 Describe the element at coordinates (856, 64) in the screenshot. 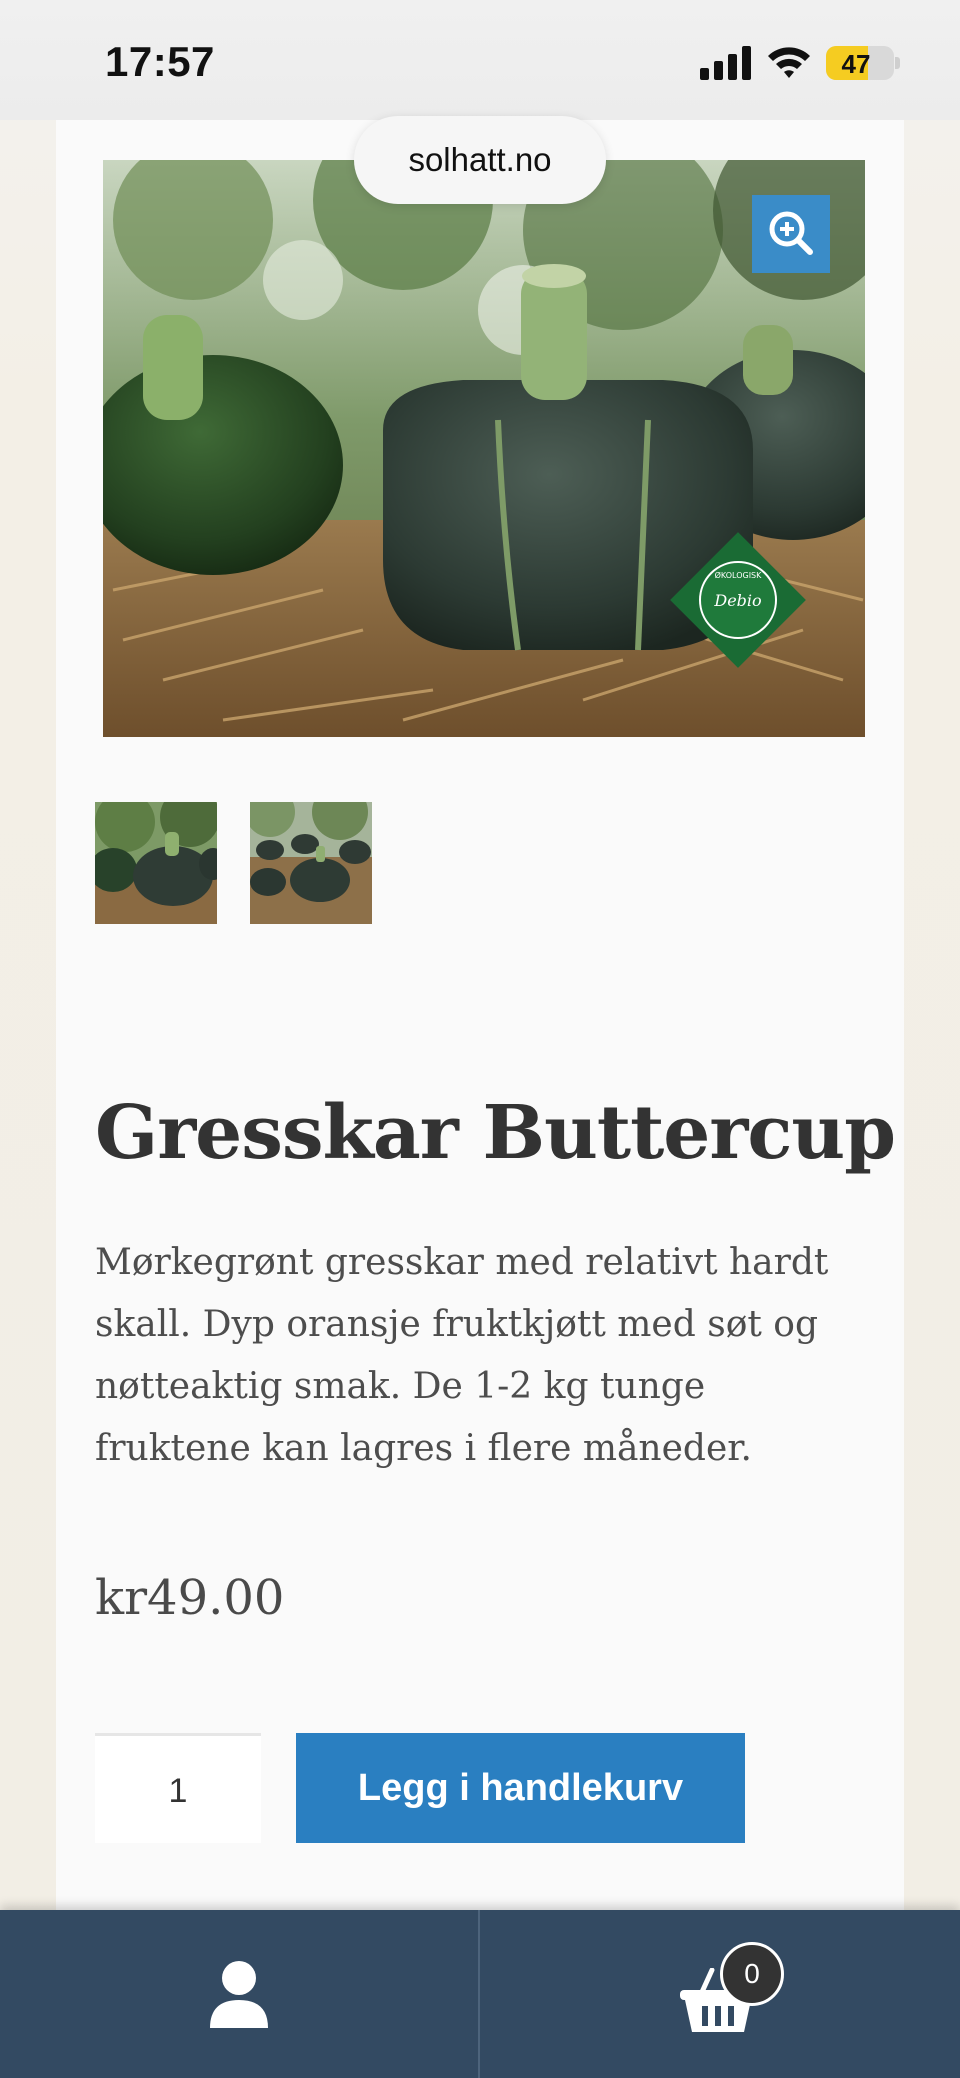

I see `battery-level: 47` at that location.